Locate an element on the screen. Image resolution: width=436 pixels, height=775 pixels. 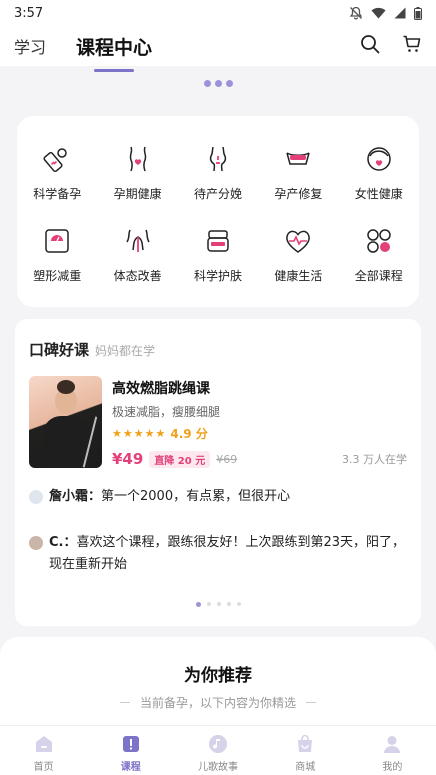
price-row: ¥49 直降 20 元 ¥69 3.3 万人在学 is located at coordinates (259, 459).